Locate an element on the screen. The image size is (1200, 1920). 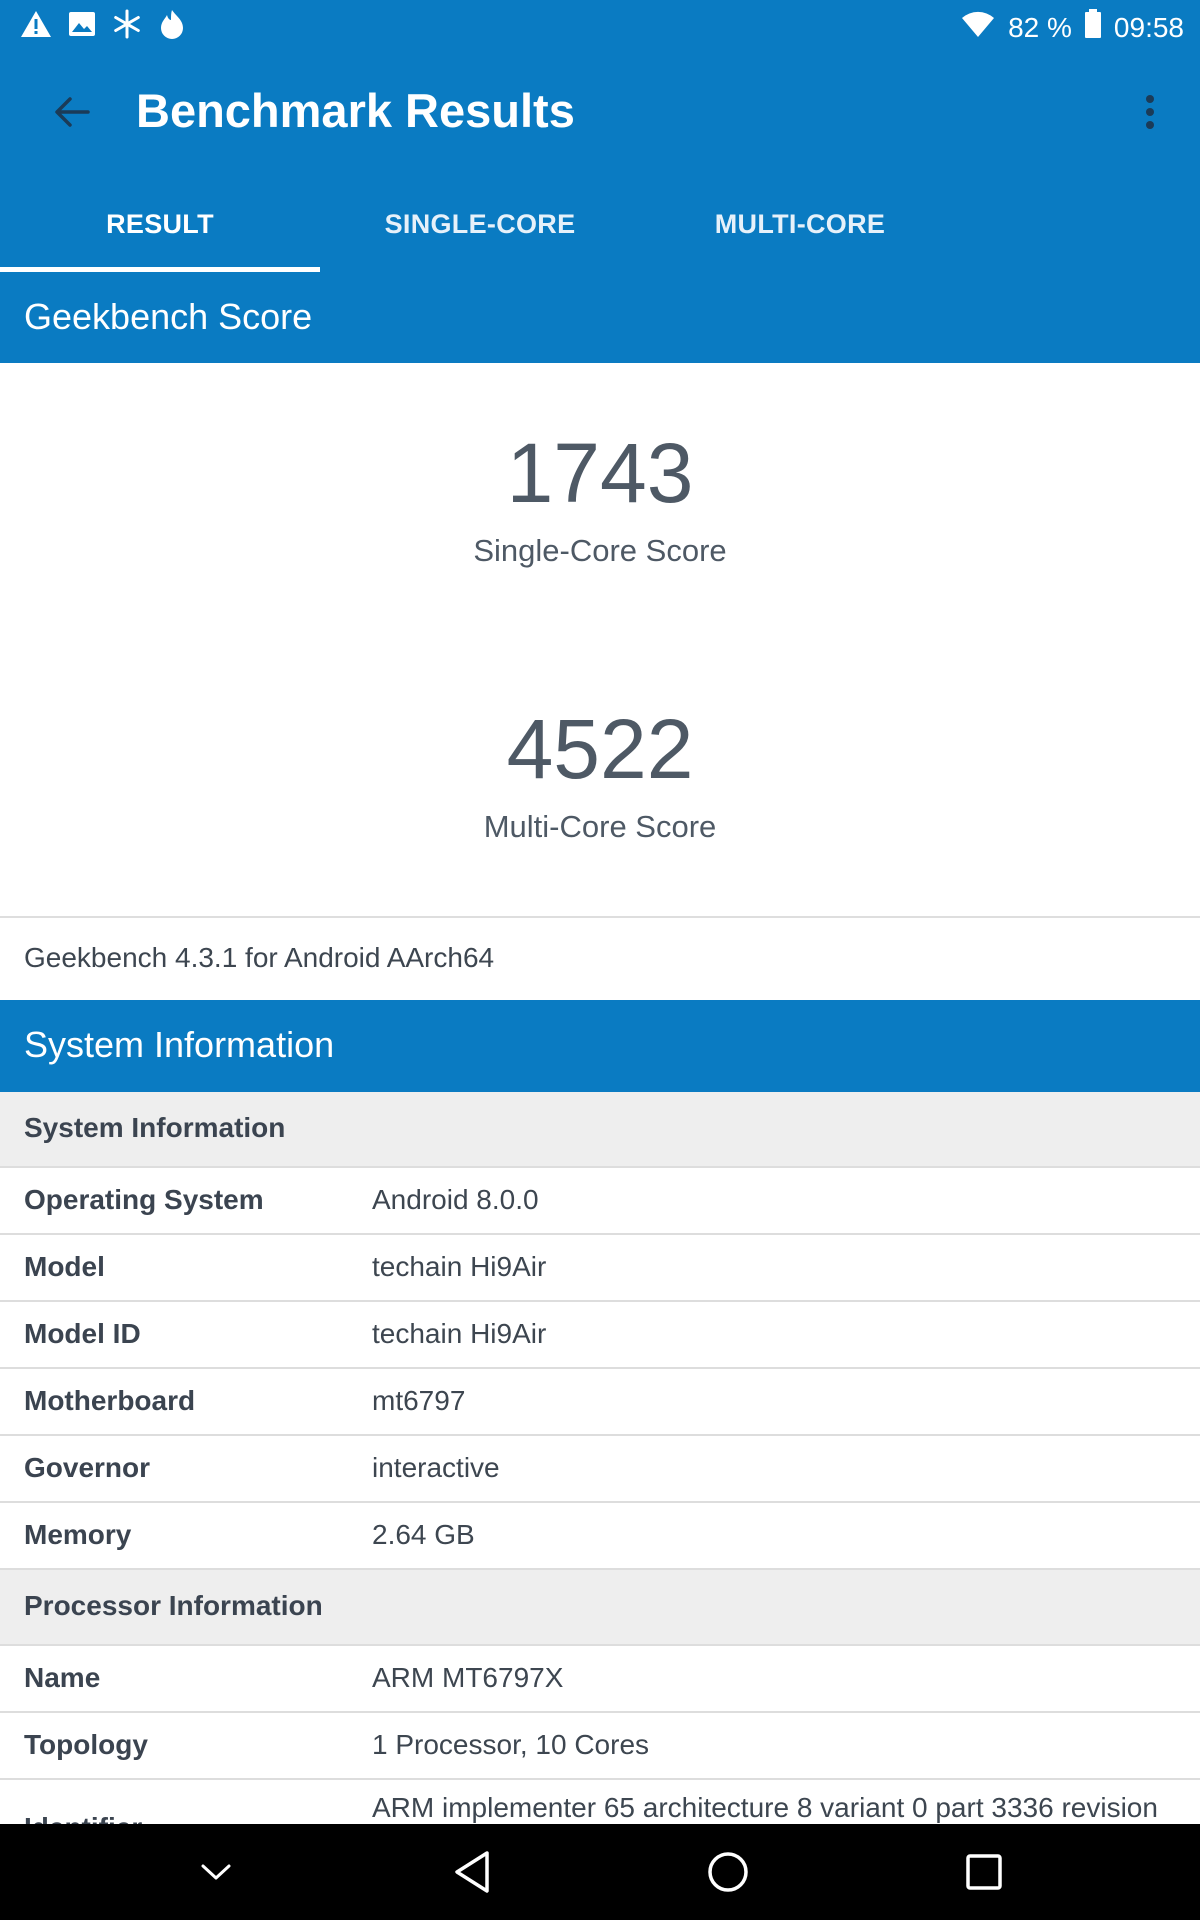
row-key: Governor is located at coordinates (87, 1467).